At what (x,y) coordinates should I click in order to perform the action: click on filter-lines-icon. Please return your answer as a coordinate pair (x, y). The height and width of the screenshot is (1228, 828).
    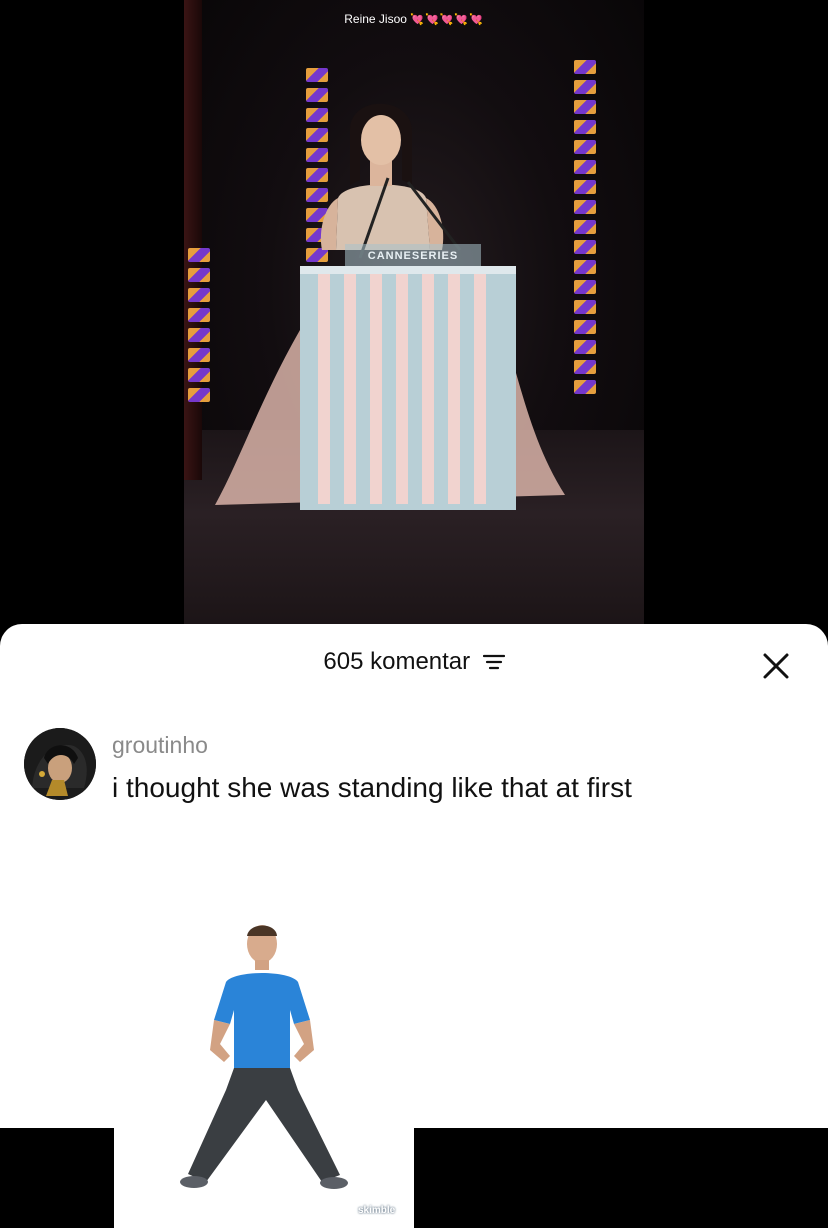
    Looking at the image, I should click on (493, 662).